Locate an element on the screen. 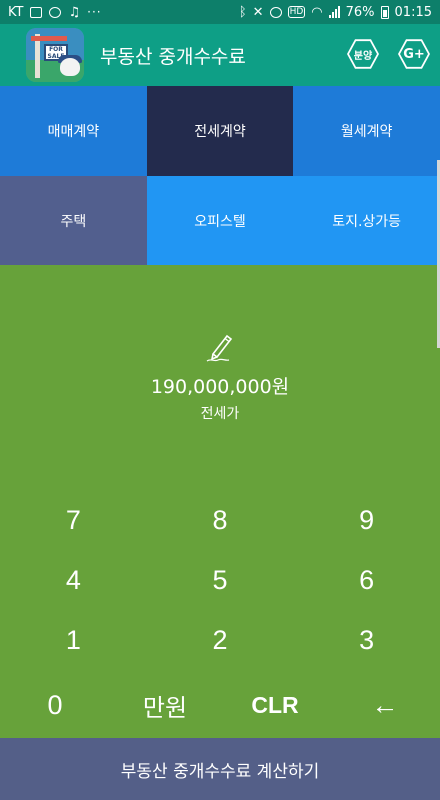  key-2: 2 is located at coordinates (220, 640).